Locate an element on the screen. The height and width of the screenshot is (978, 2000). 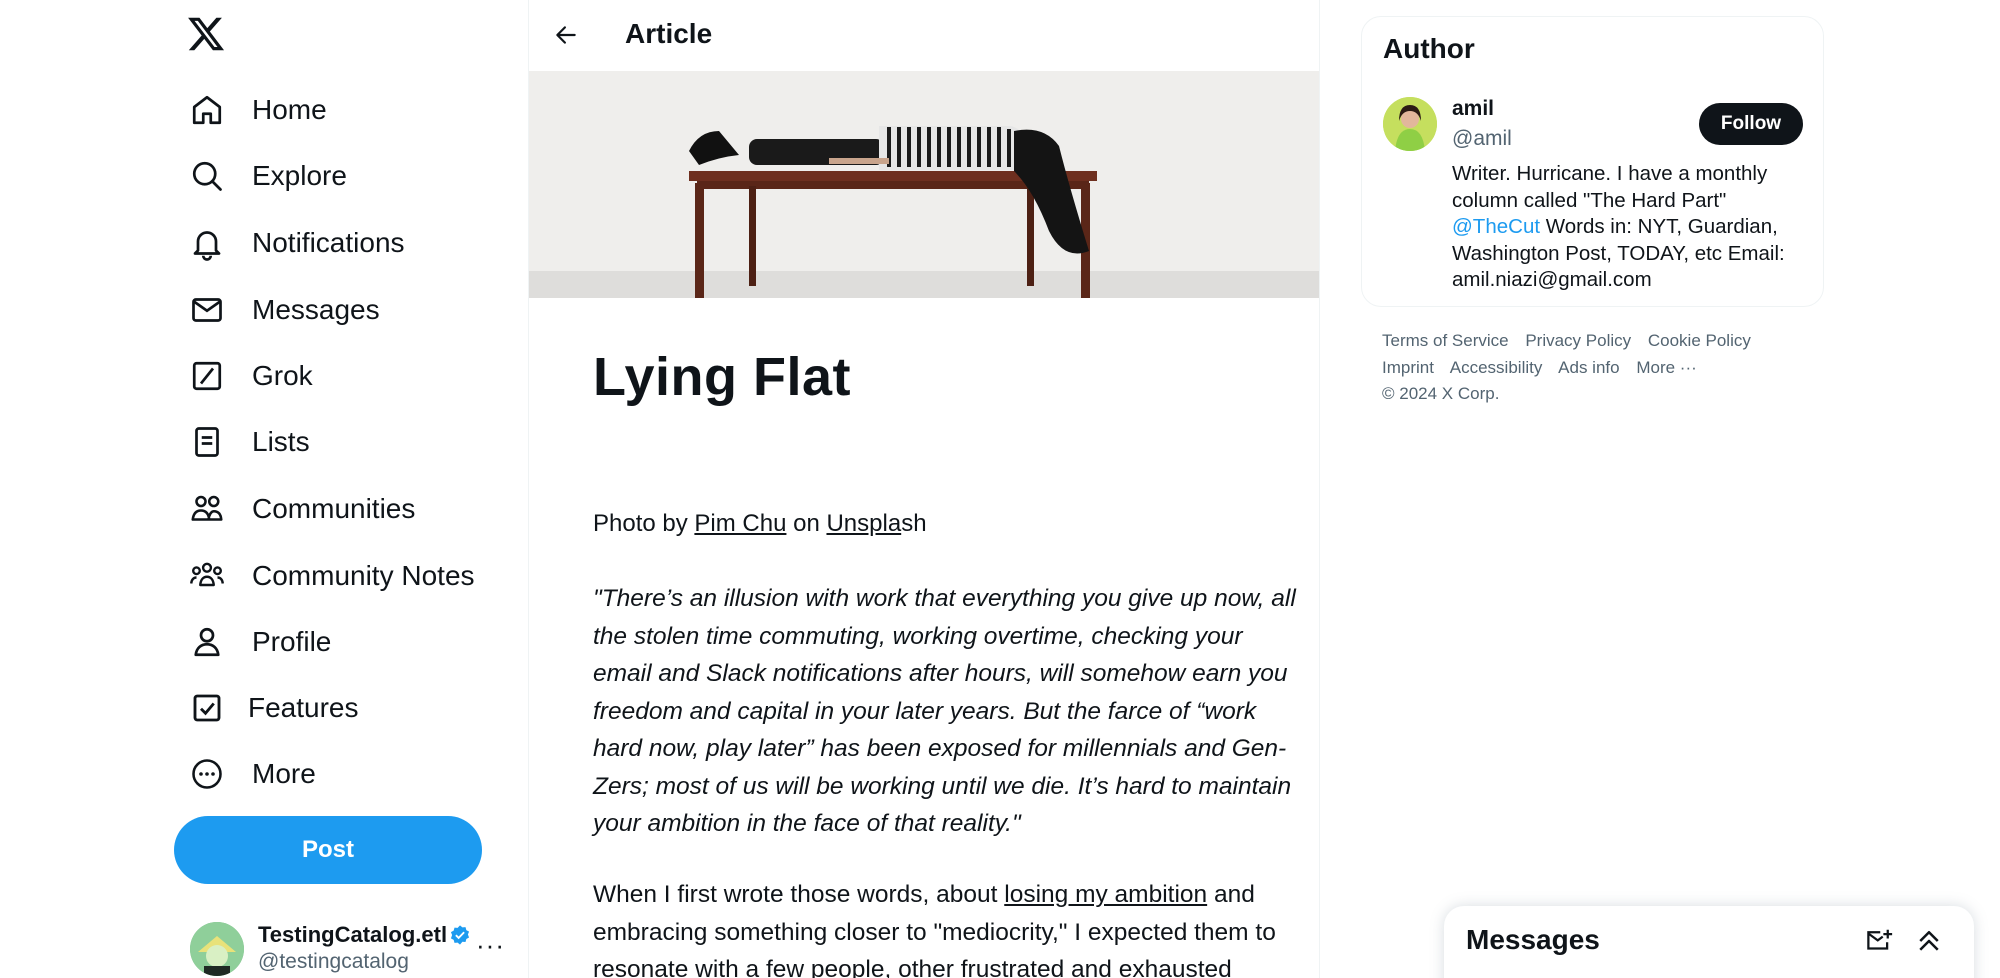
nav-lists: Lists is located at coordinates (248, 442).